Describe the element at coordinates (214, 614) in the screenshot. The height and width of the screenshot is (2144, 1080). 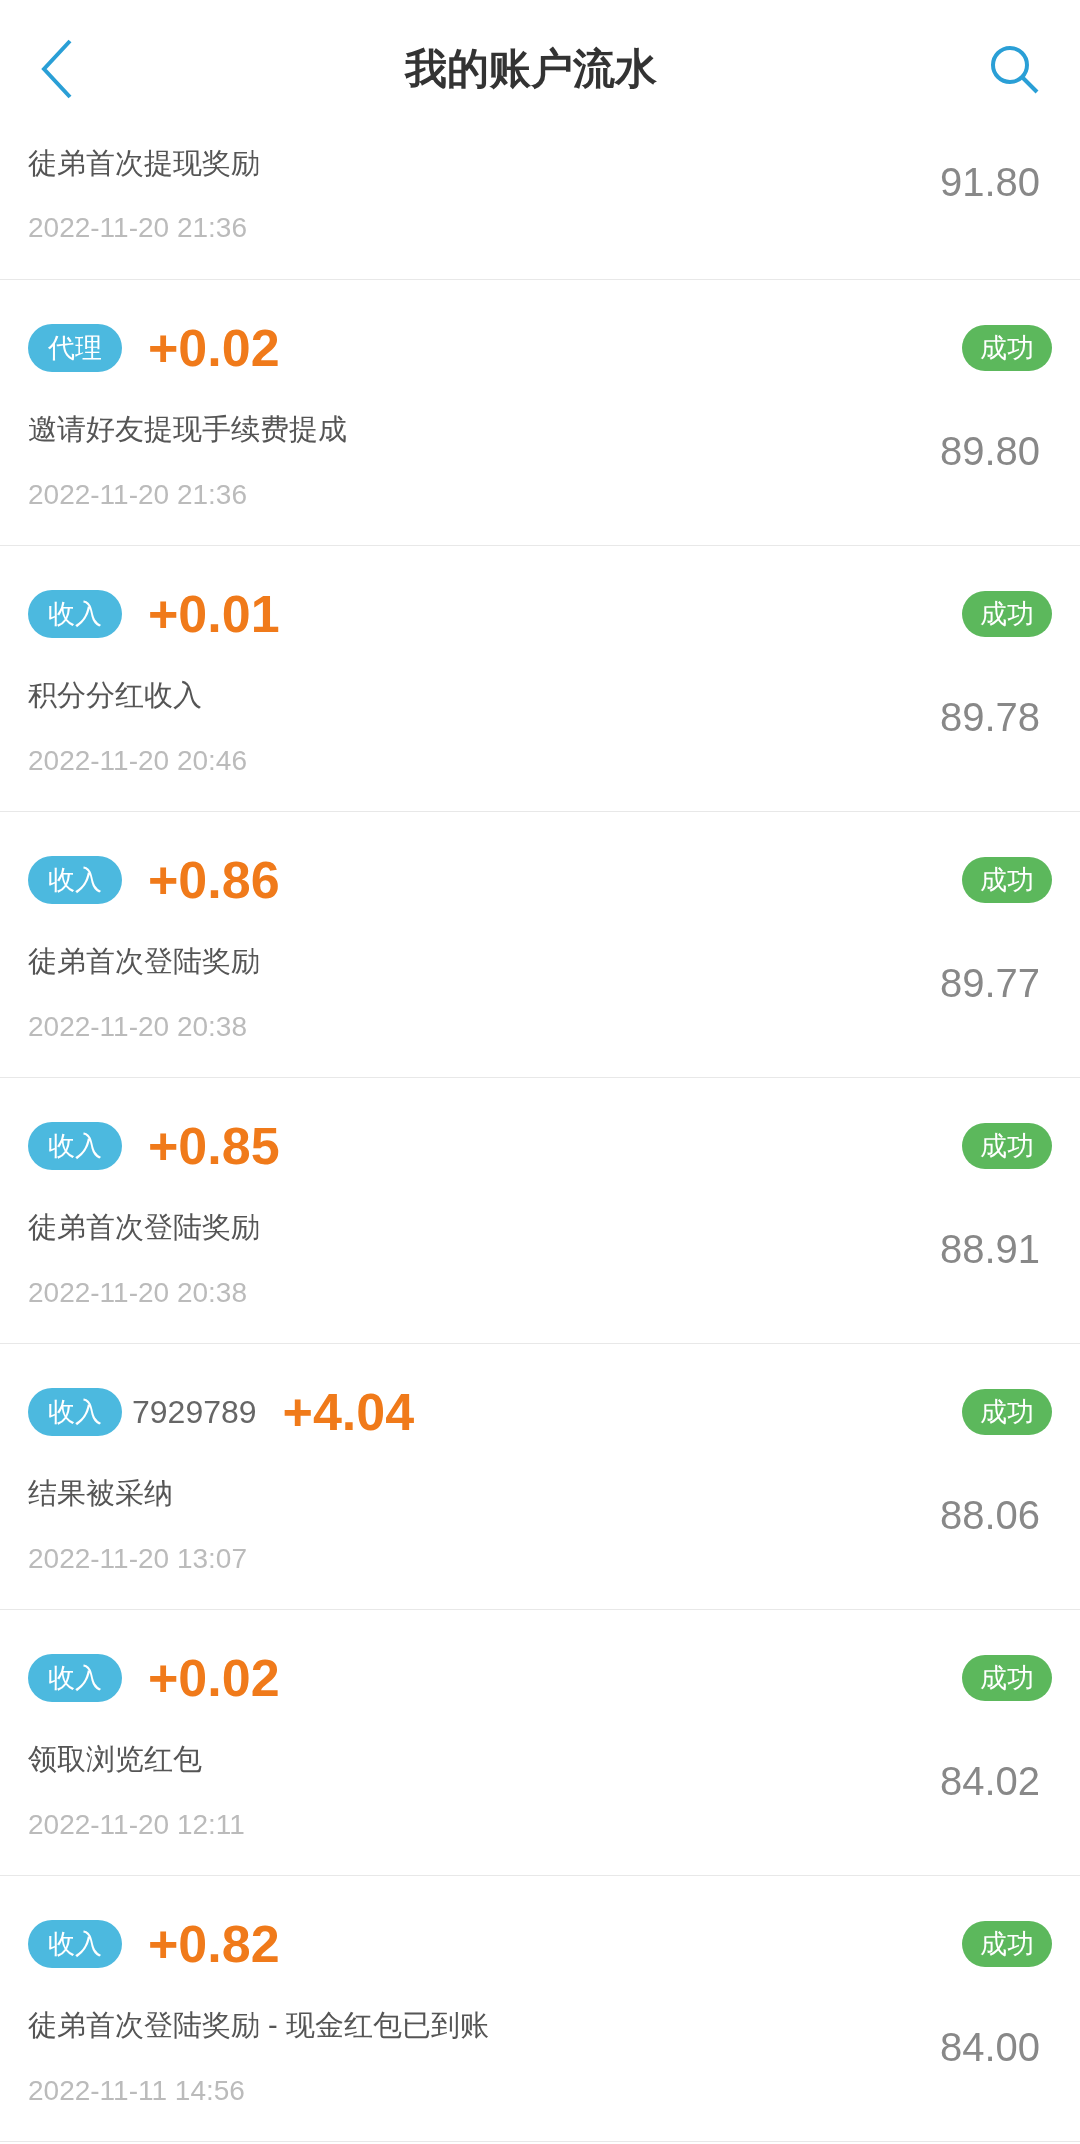
I see `amount: +0.01` at that location.